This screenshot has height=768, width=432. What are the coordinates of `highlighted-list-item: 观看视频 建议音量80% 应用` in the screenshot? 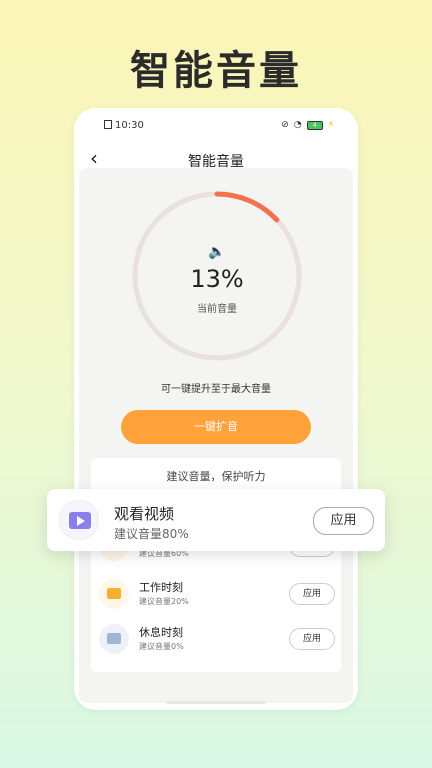 It's located at (216, 520).